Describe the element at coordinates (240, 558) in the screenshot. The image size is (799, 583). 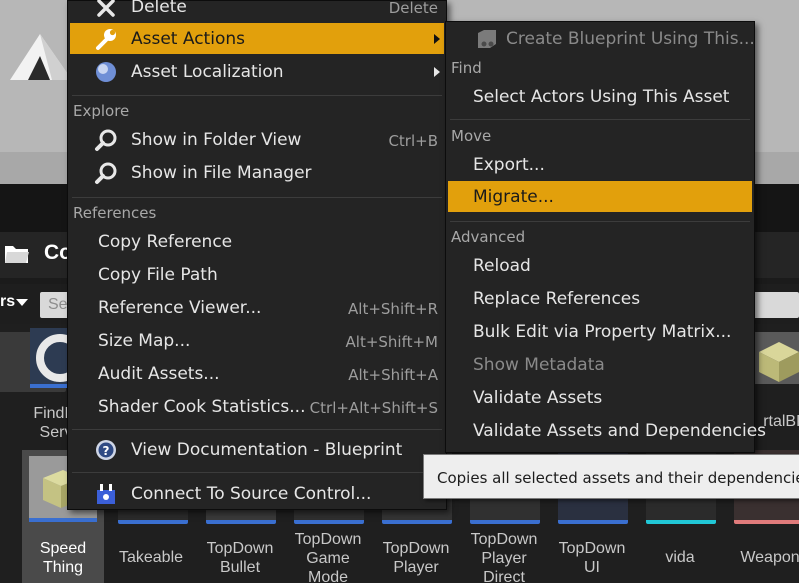
I see `asset-name: TopDown Bullet` at that location.